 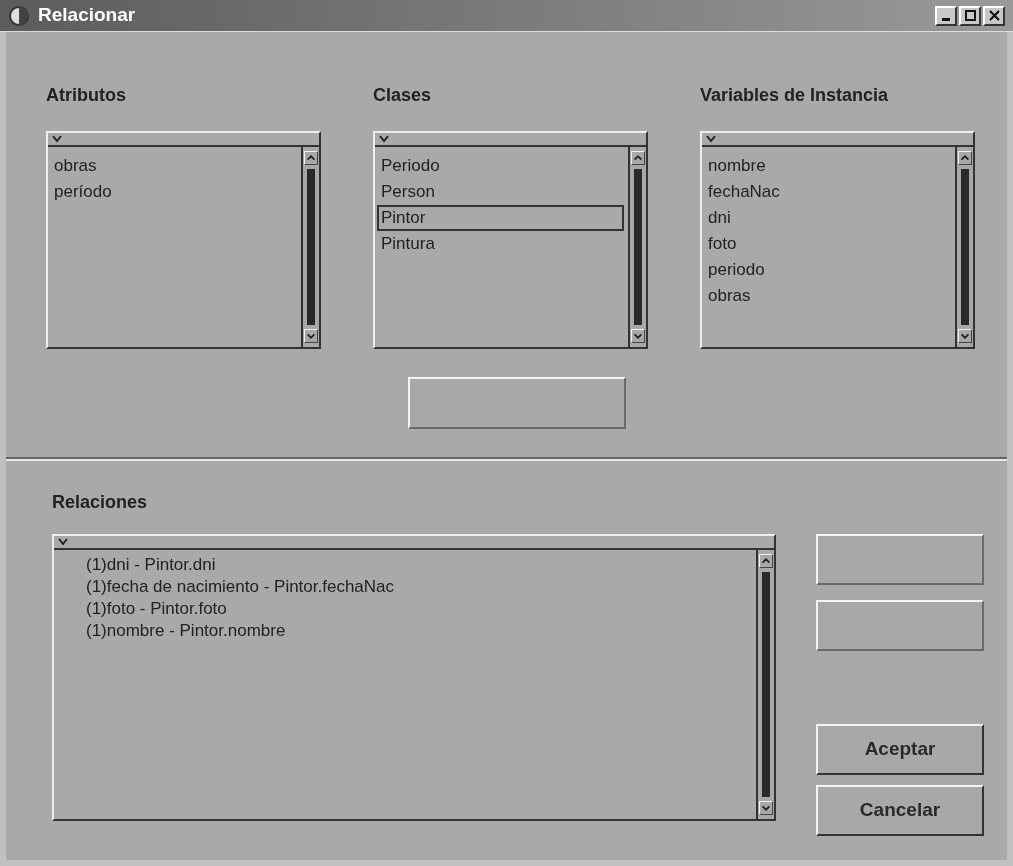 I want to click on minimize-icon, so click(x=946, y=19).